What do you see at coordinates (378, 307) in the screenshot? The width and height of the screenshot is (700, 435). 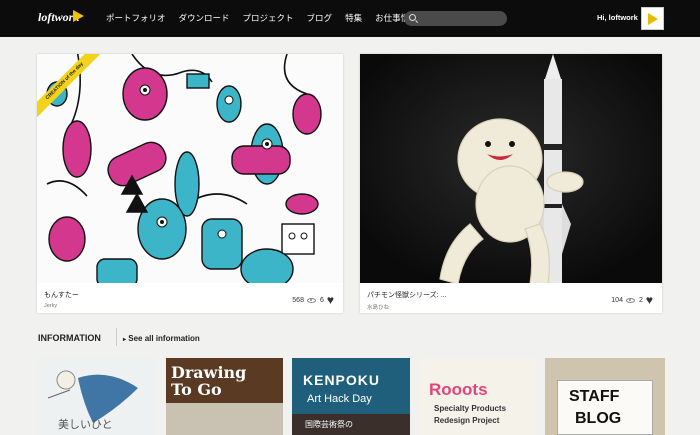 I see `card-author: 水島ひね` at bounding box center [378, 307].